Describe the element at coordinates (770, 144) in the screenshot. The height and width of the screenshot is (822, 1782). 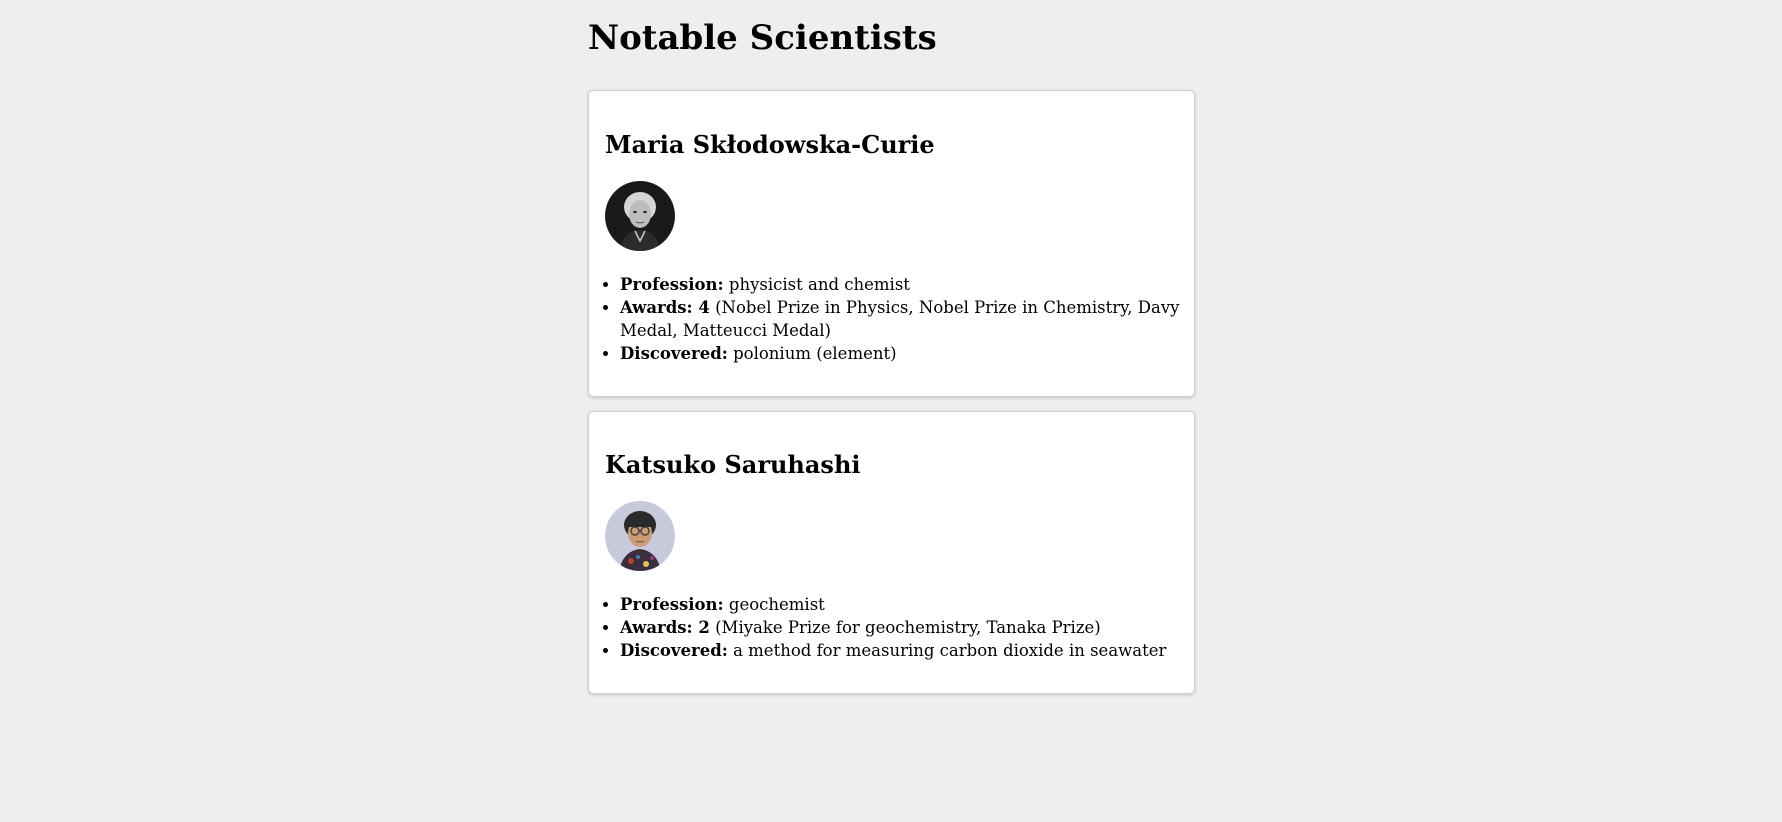
I see `scientist-name: Maria Skłodowska-Curie` at that location.